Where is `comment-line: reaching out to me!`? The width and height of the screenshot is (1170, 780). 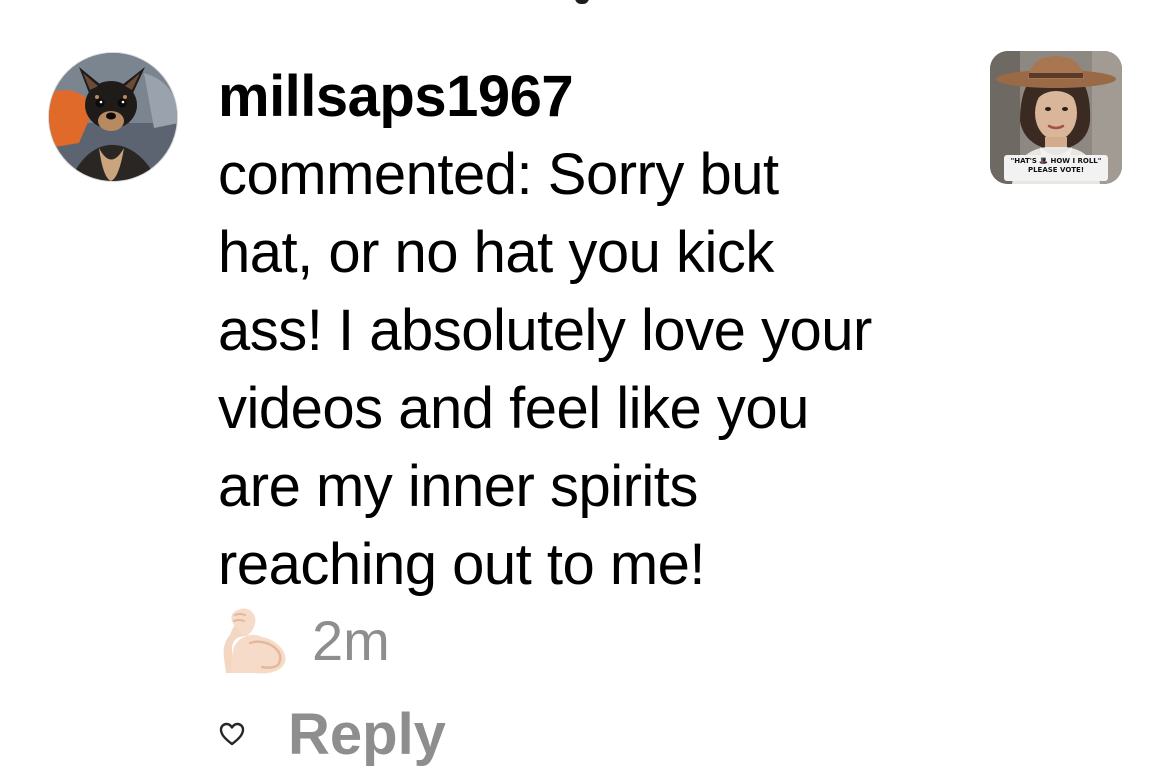 comment-line: reaching out to me! is located at coordinates (462, 564).